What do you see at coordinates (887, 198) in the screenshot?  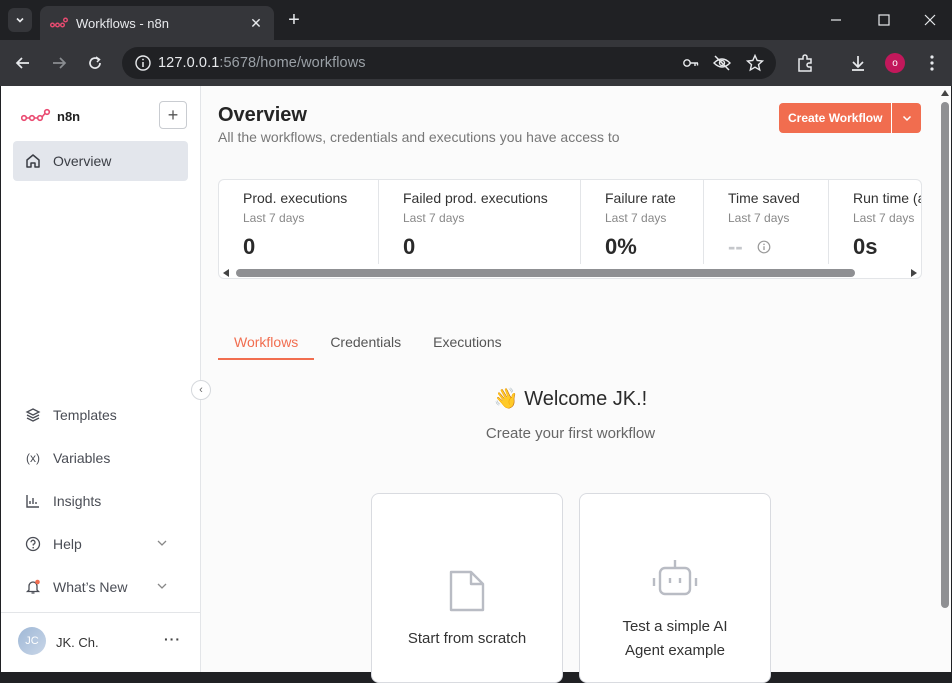 I see `stat-title: Run time (a` at bounding box center [887, 198].